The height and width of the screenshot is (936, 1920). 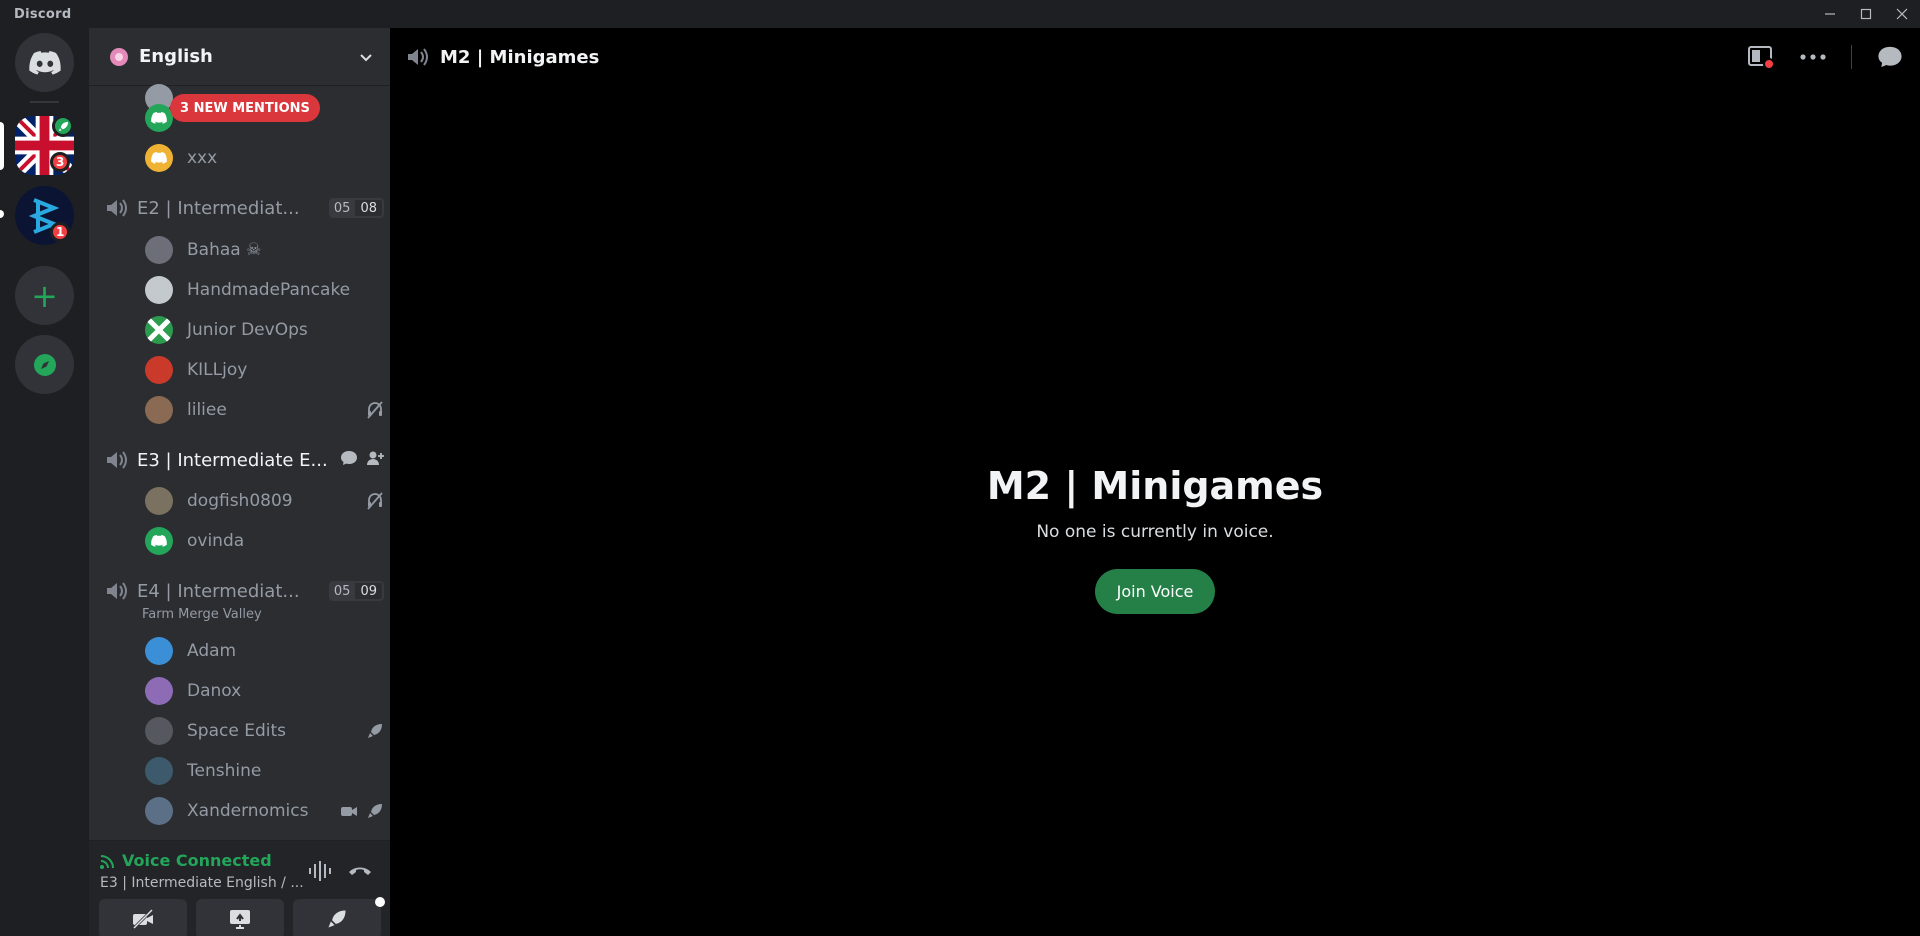 I want to click on activity-dot, so click(x=380, y=902).